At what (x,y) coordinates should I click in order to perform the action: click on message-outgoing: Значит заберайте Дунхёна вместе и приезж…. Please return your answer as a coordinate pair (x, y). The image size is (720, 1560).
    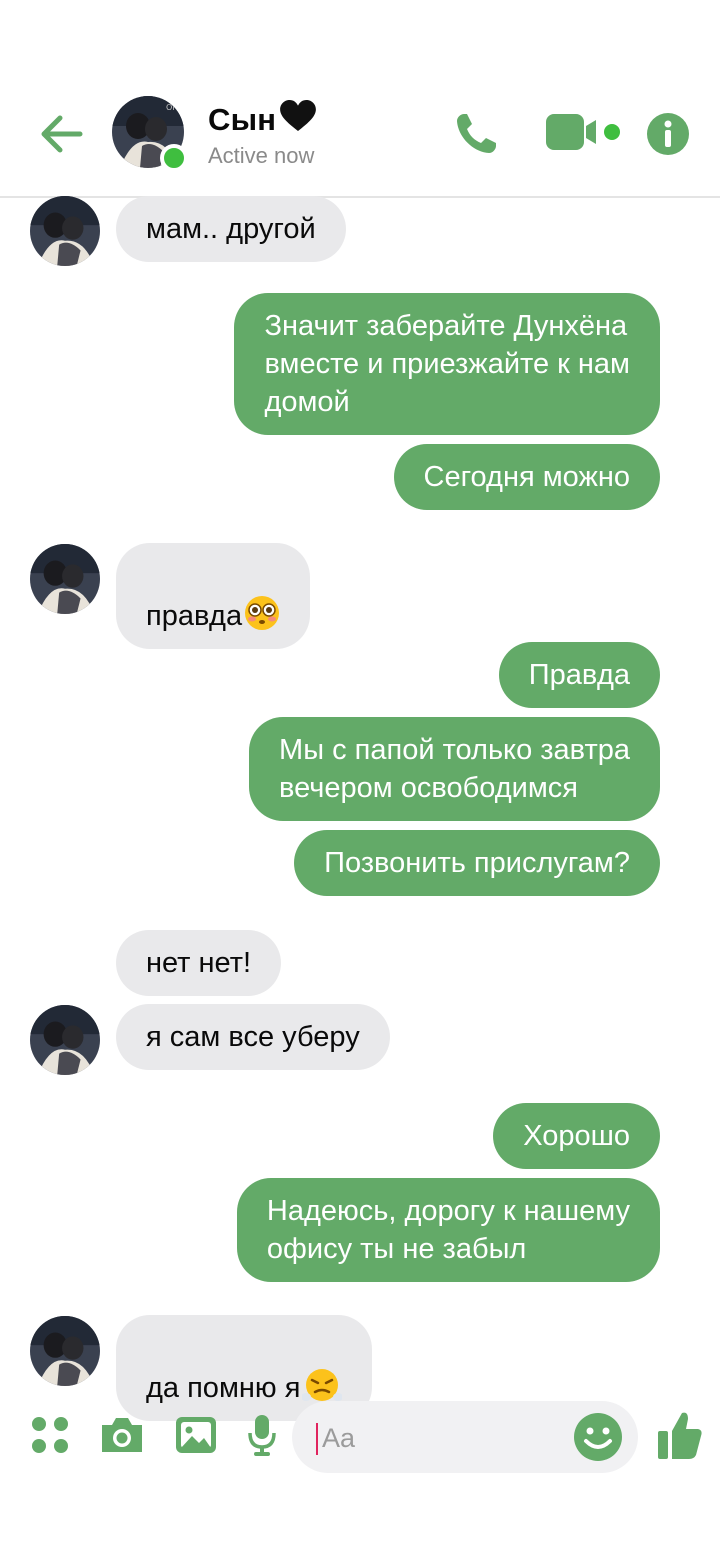
    Looking at the image, I should click on (447, 364).